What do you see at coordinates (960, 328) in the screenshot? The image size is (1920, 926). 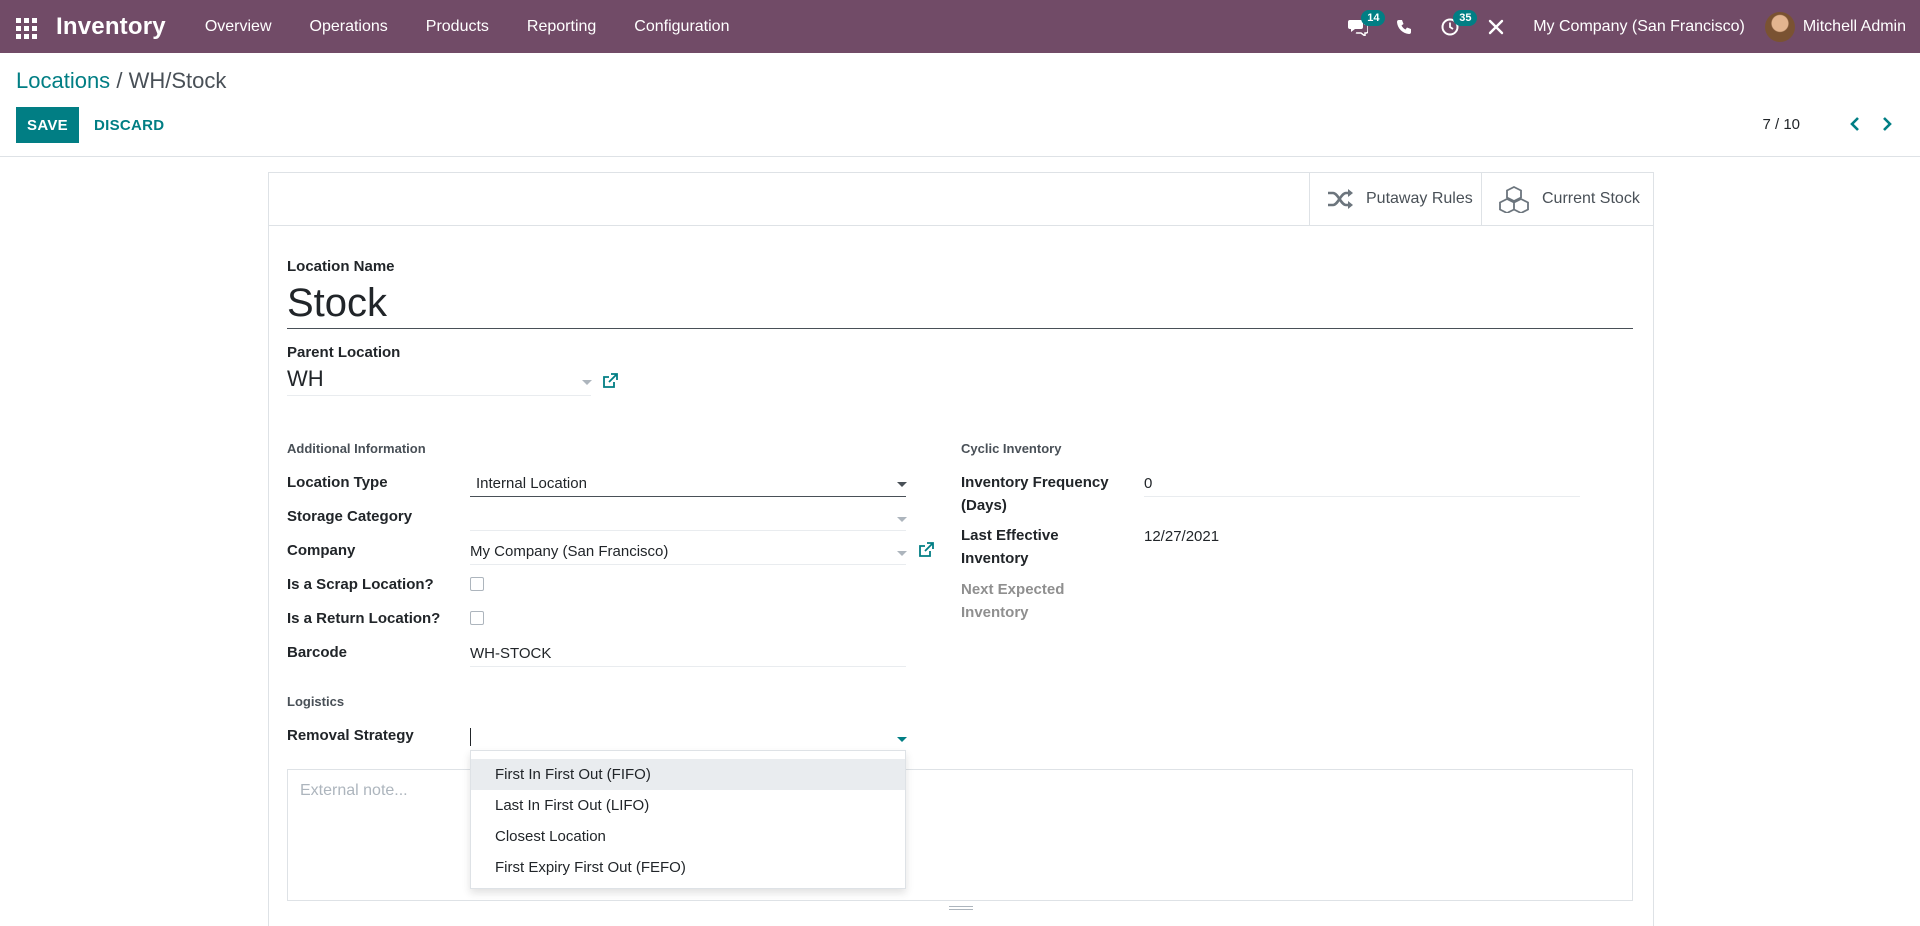 I see `location-name-underline` at bounding box center [960, 328].